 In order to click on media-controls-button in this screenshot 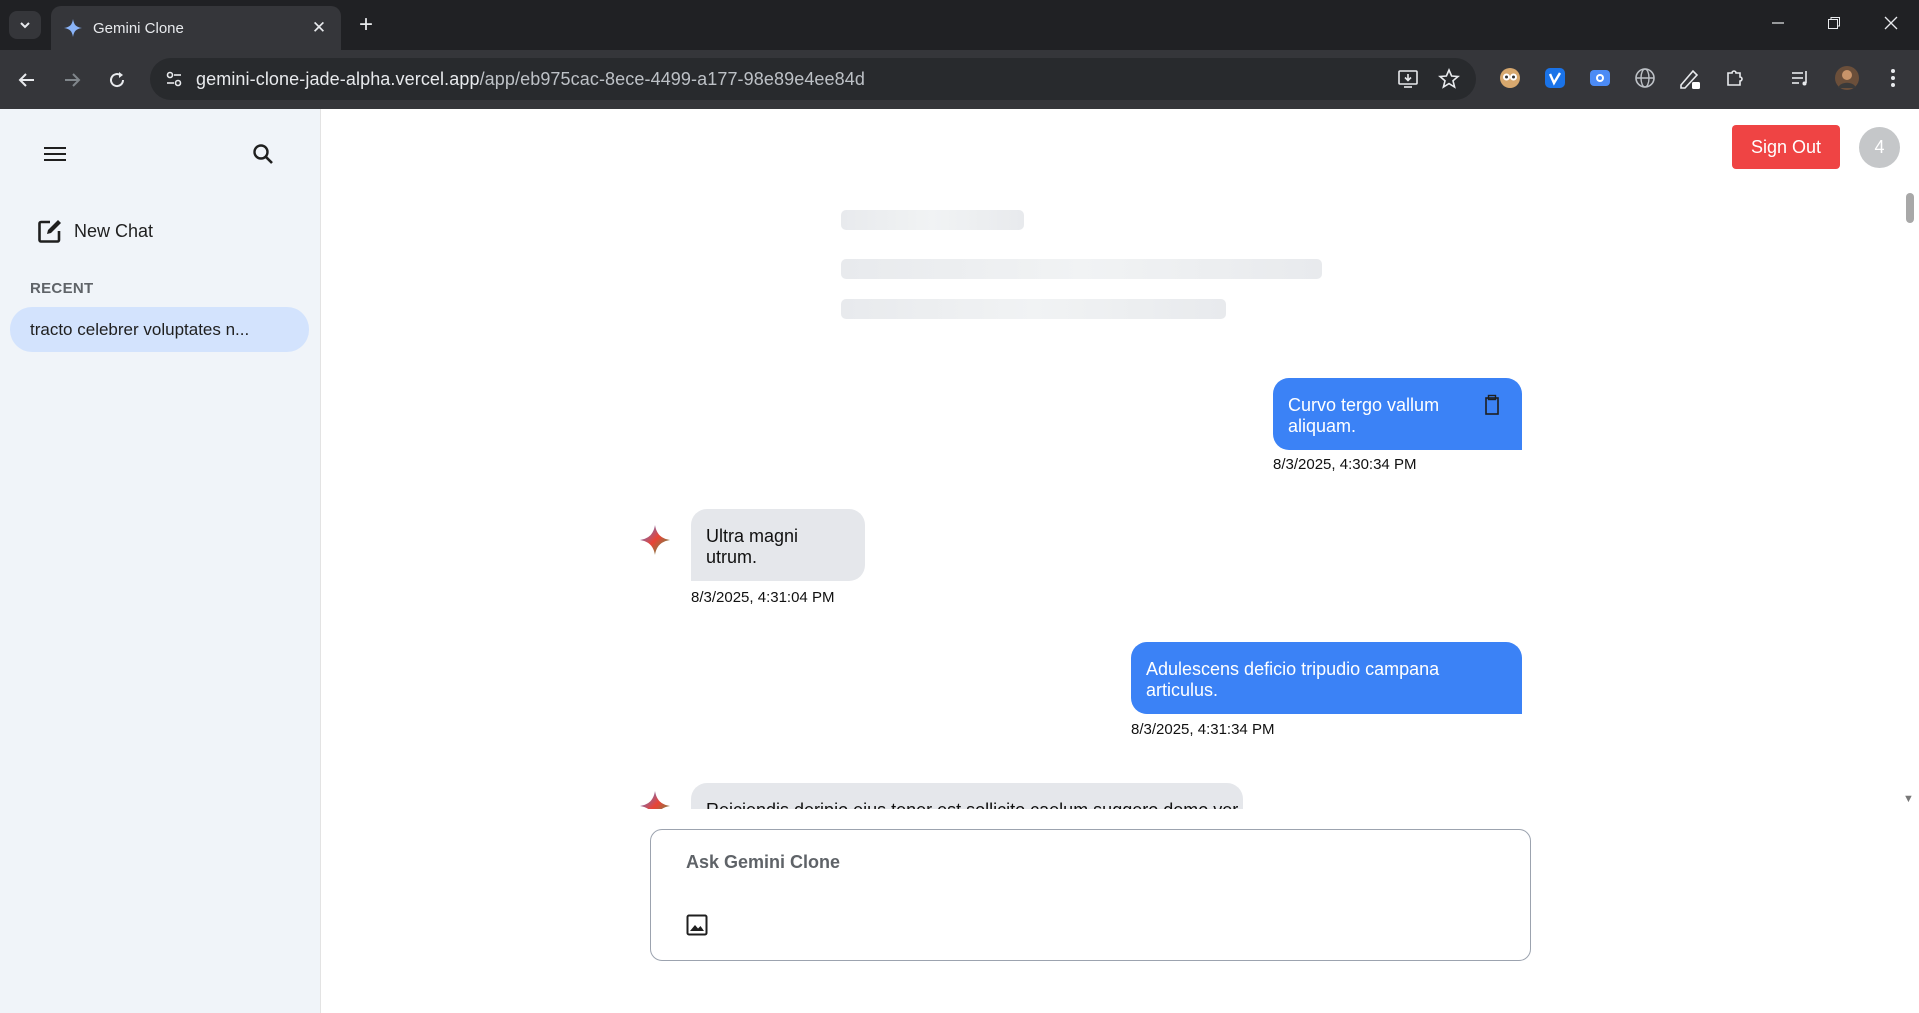, I will do `click(1800, 78)`.